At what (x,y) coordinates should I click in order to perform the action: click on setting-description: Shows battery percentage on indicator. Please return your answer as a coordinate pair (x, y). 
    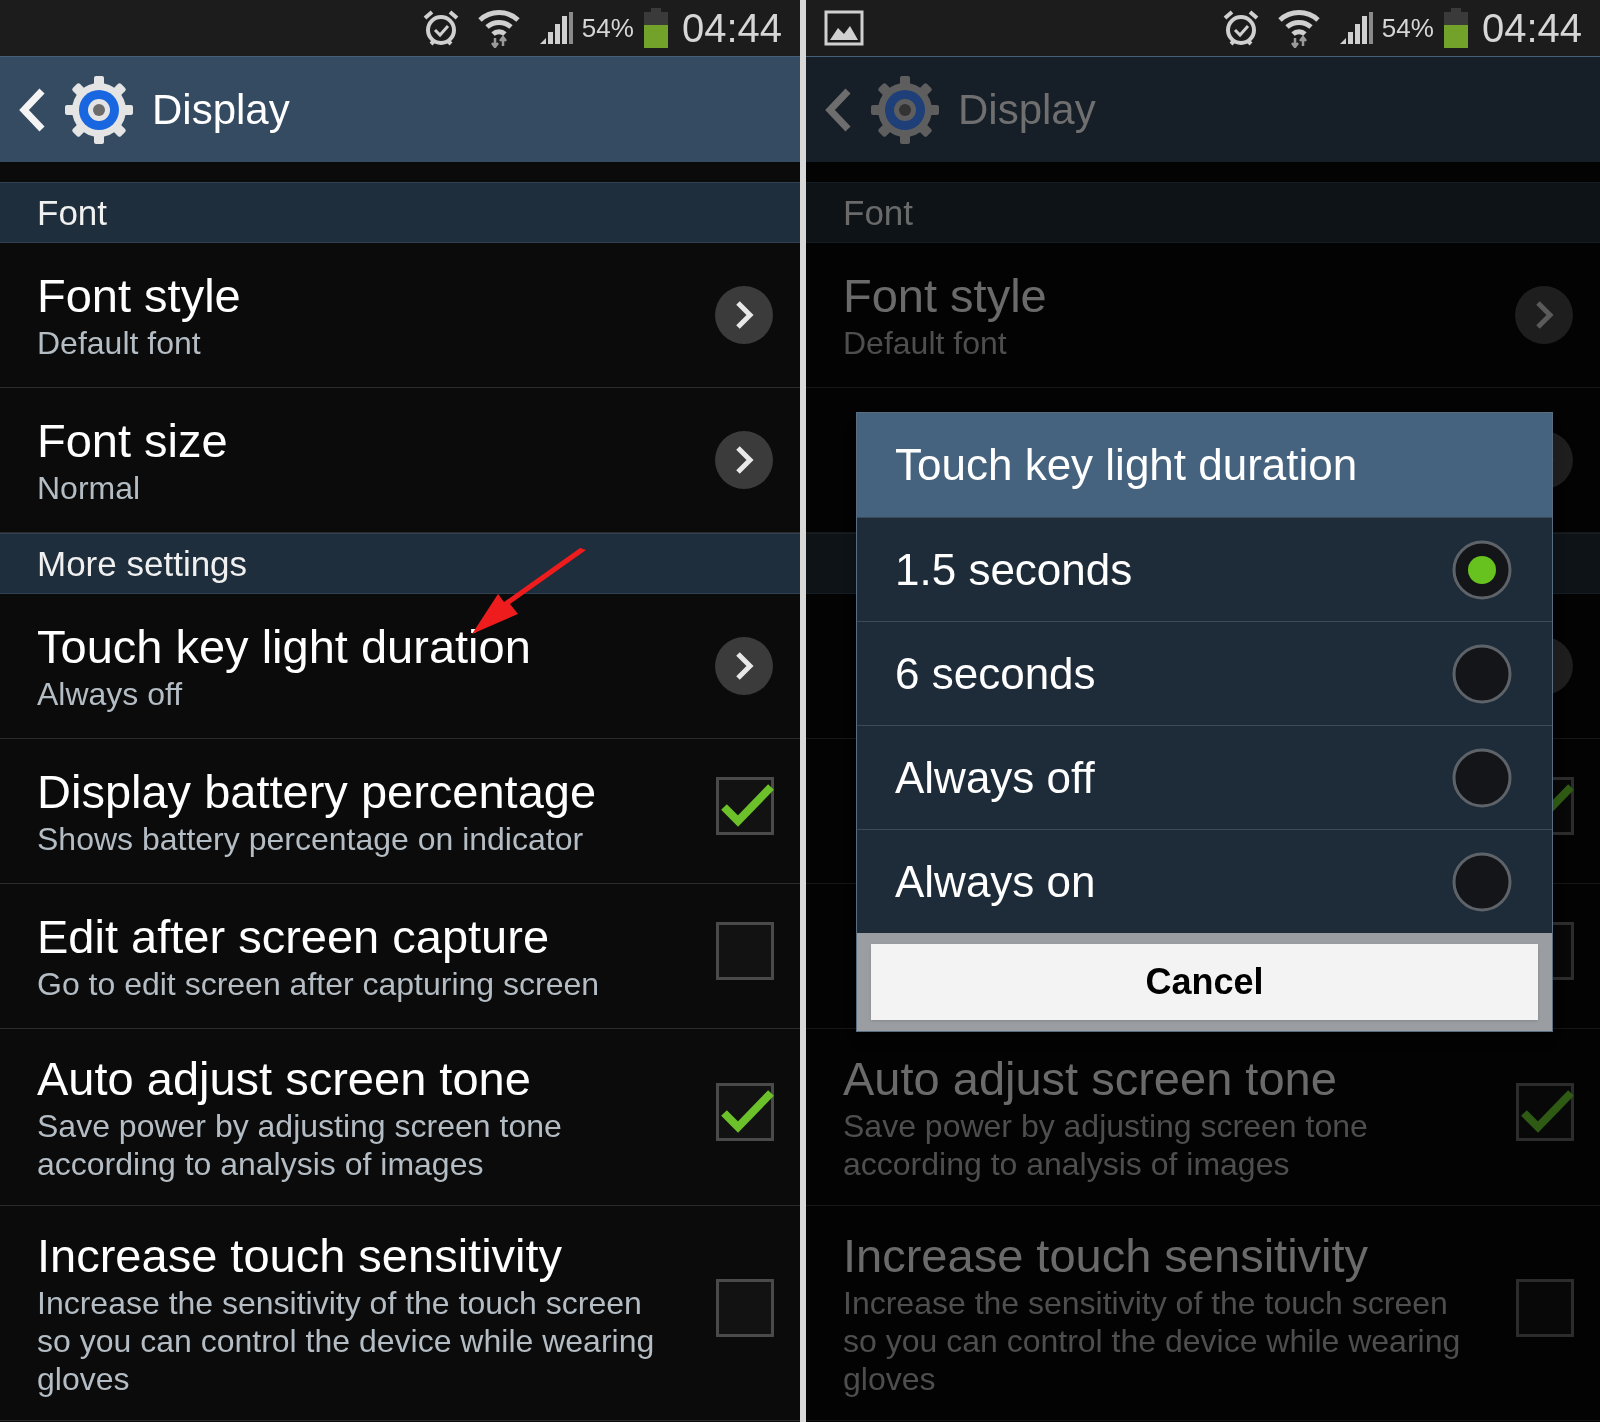
    Looking at the image, I should click on (311, 839).